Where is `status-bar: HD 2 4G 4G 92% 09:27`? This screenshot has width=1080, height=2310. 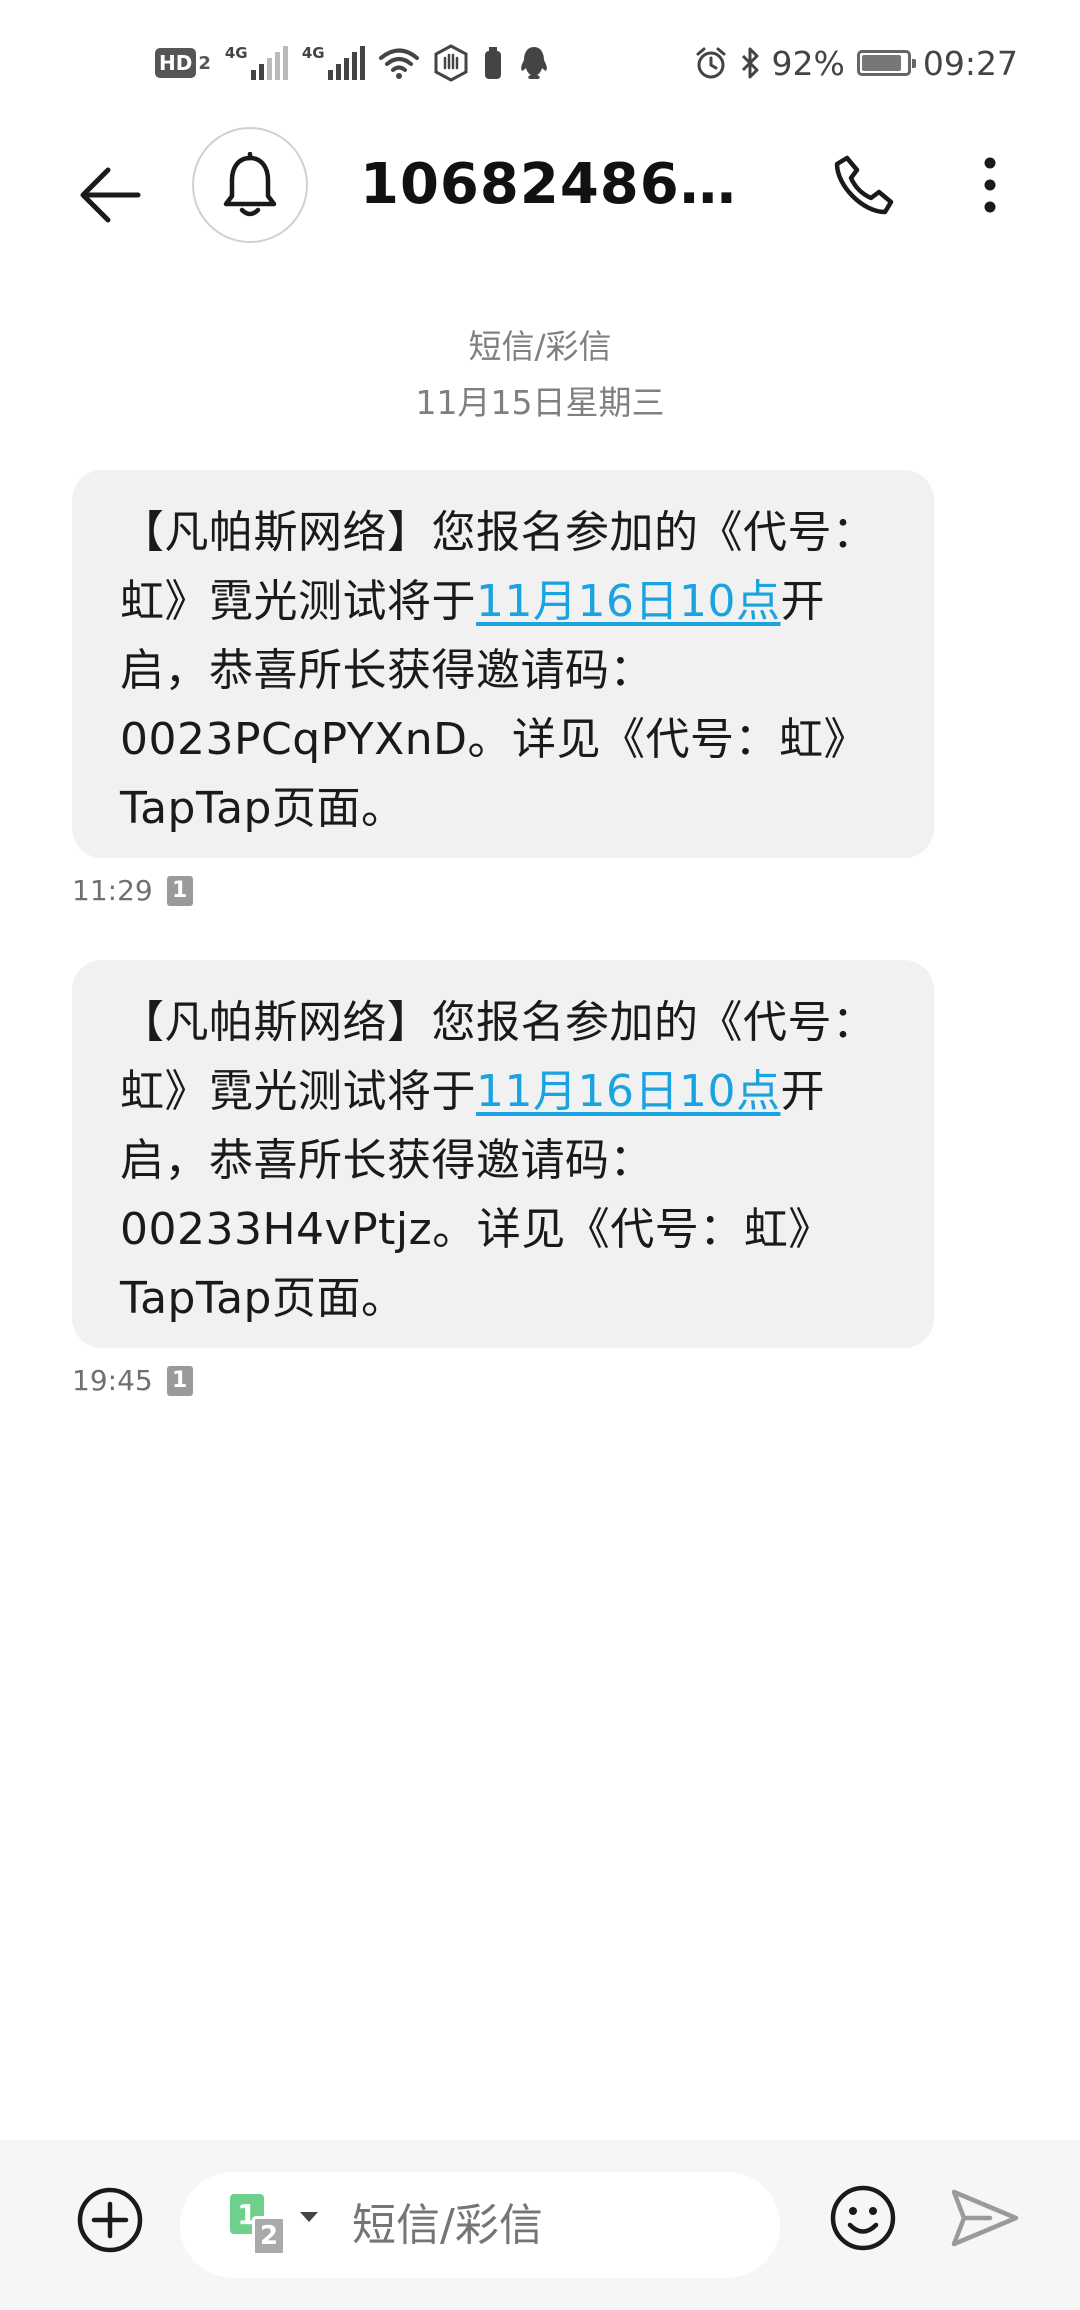 status-bar: HD 2 4G 4G 92% 09:27 is located at coordinates (540, 62).